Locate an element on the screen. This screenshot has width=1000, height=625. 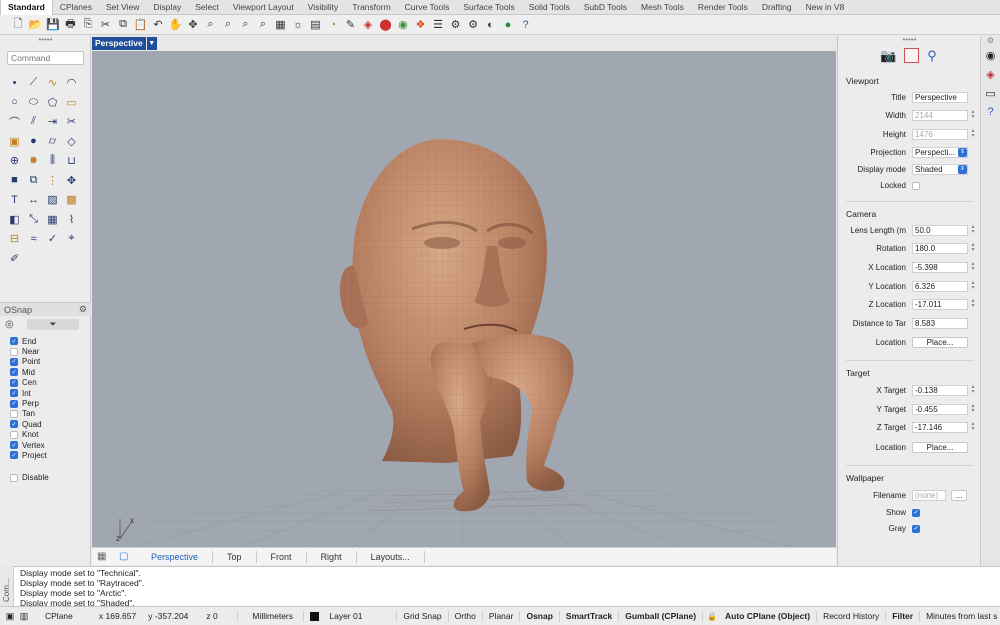
distance-field: 8.583 is located at coordinates (940, 323).